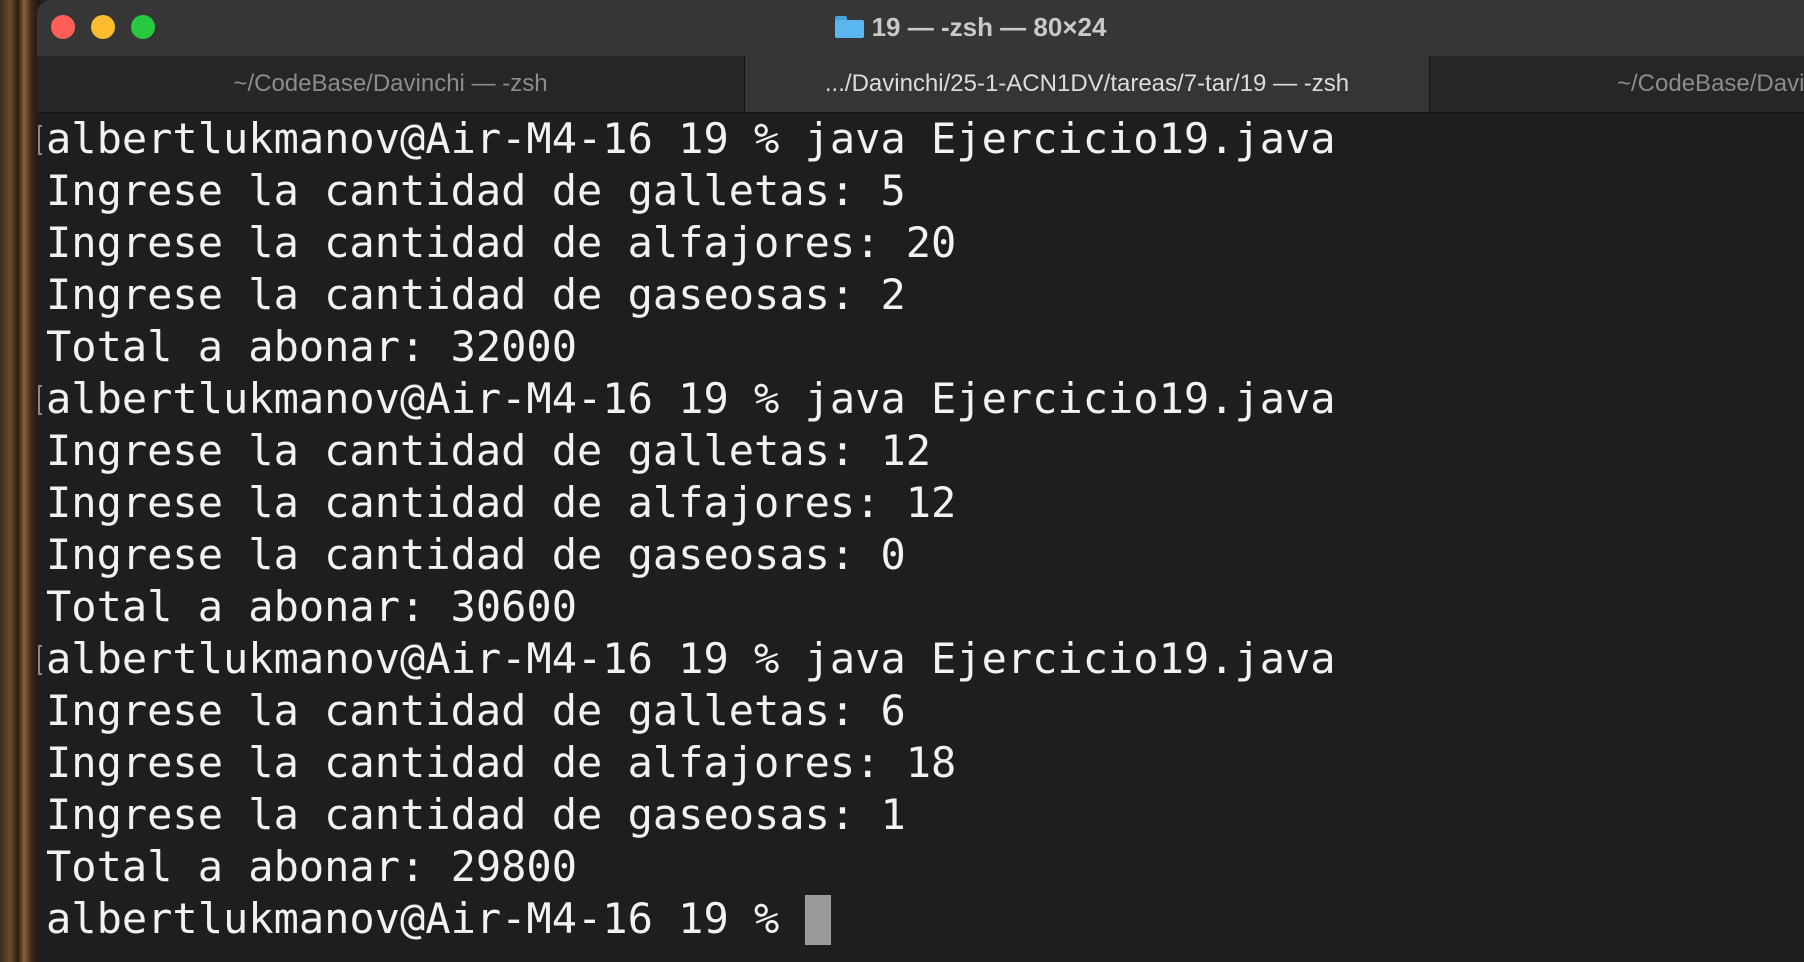 Image resolution: width=1804 pixels, height=962 pixels. I want to click on current-prompt: albertlukmanov@Air-M4-16 19 %, so click(425, 918).